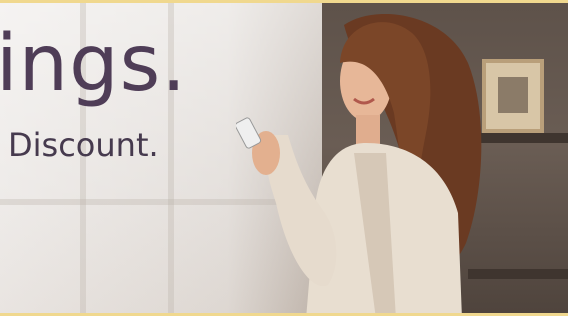 The height and width of the screenshot is (316, 568). What do you see at coordinates (83, 145) in the screenshot?
I see `banner-subline: Discount.` at bounding box center [83, 145].